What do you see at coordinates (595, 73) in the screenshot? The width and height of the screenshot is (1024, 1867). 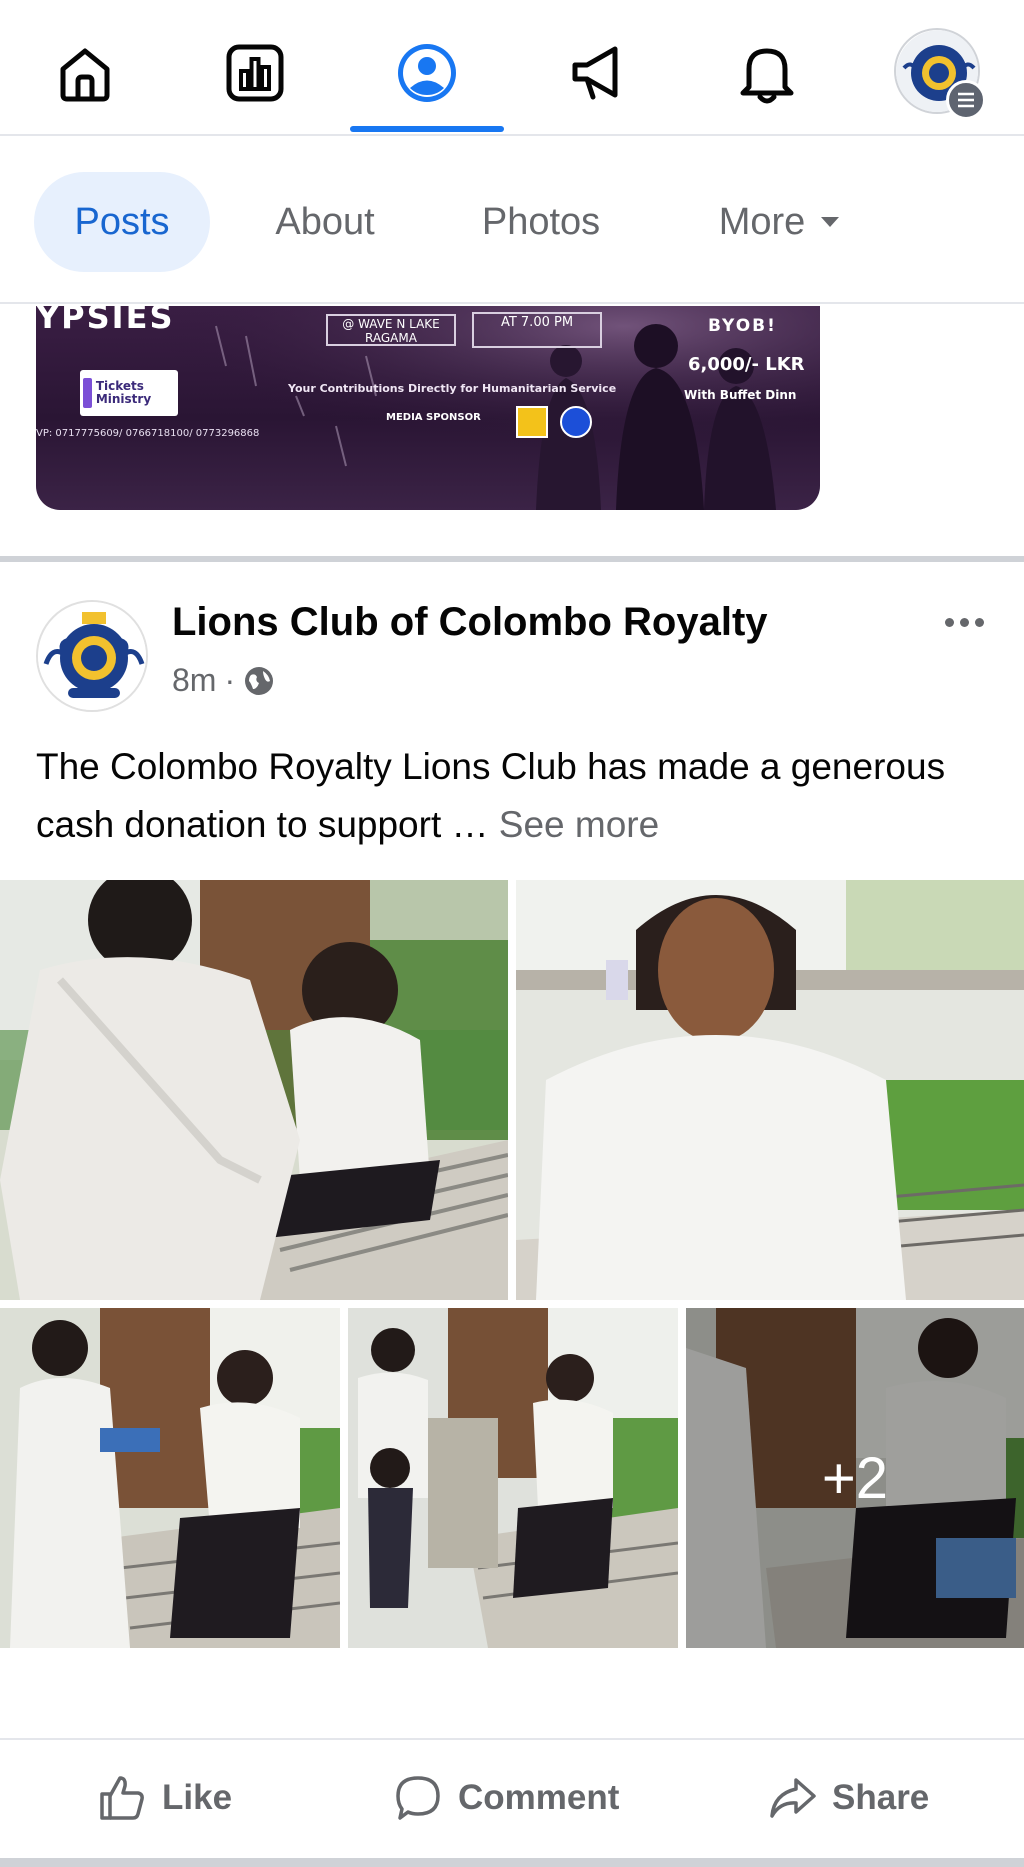 I see `megaphone-icon` at bounding box center [595, 73].